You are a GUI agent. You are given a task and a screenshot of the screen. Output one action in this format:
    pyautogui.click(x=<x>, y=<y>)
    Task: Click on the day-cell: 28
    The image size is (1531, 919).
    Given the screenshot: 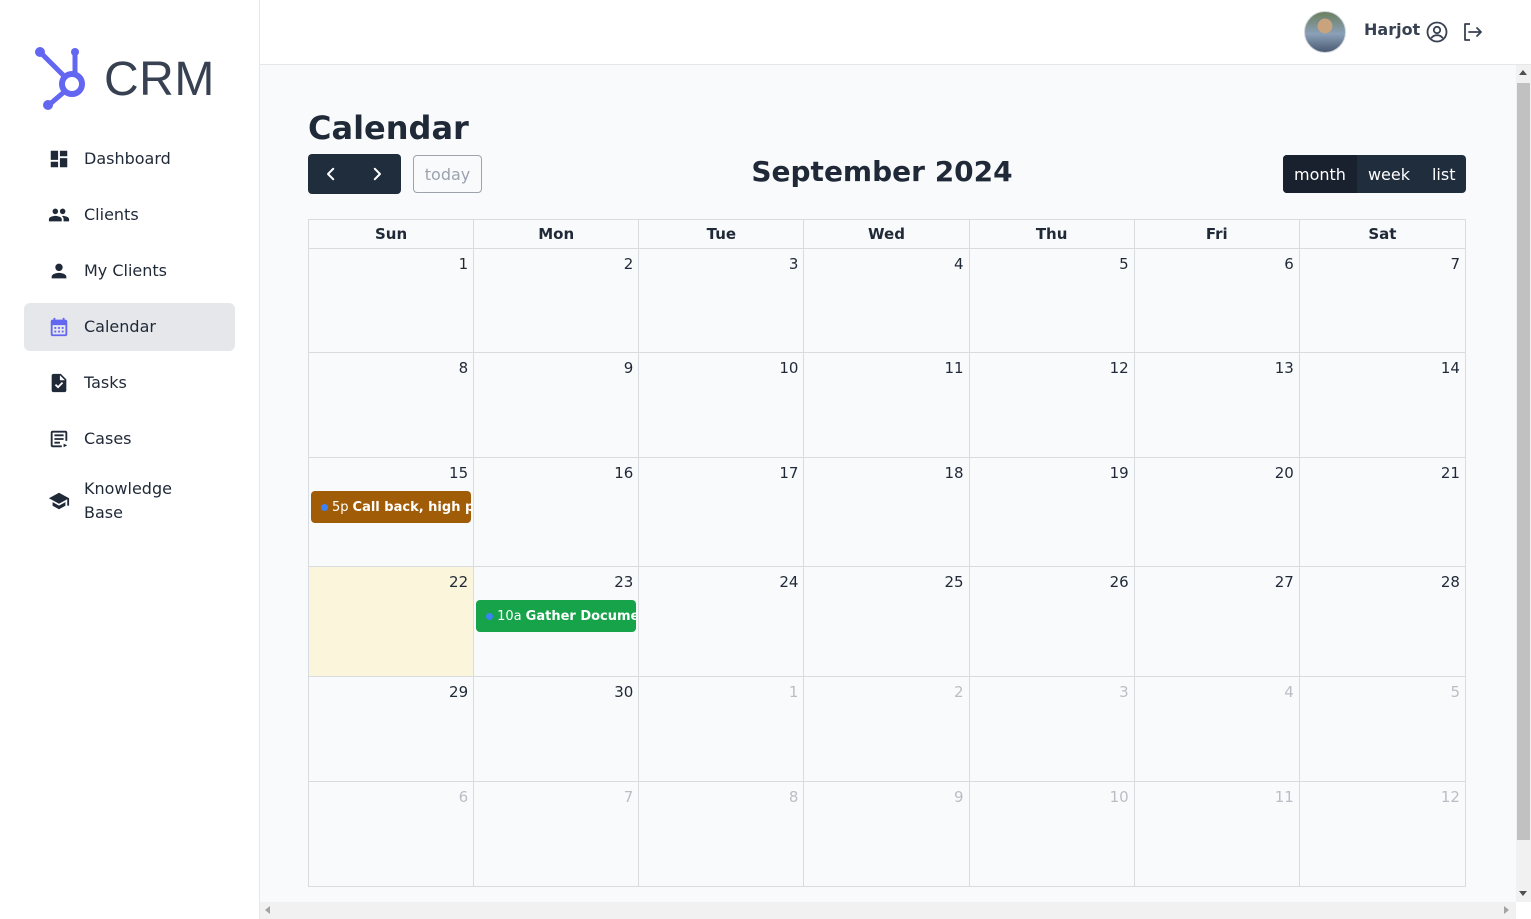 What is the action you would take?
    pyautogui.click(x=1382, y=621)
    